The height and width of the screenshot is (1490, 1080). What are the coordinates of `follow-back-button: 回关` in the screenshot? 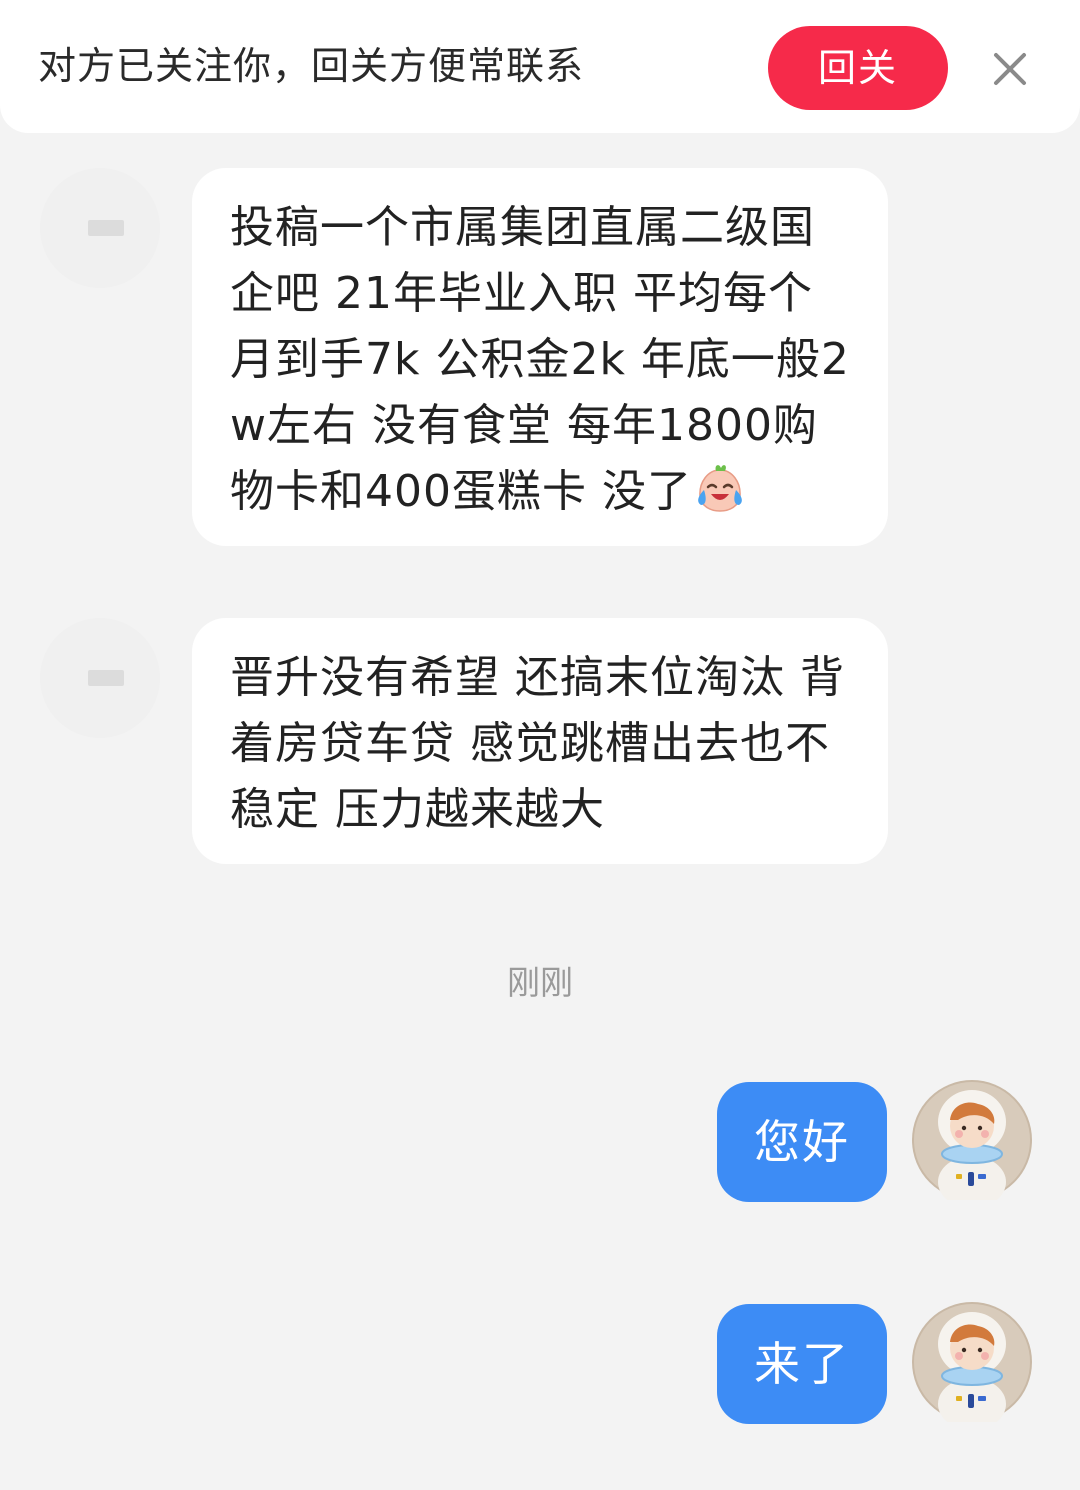 It's located at (858, 68).